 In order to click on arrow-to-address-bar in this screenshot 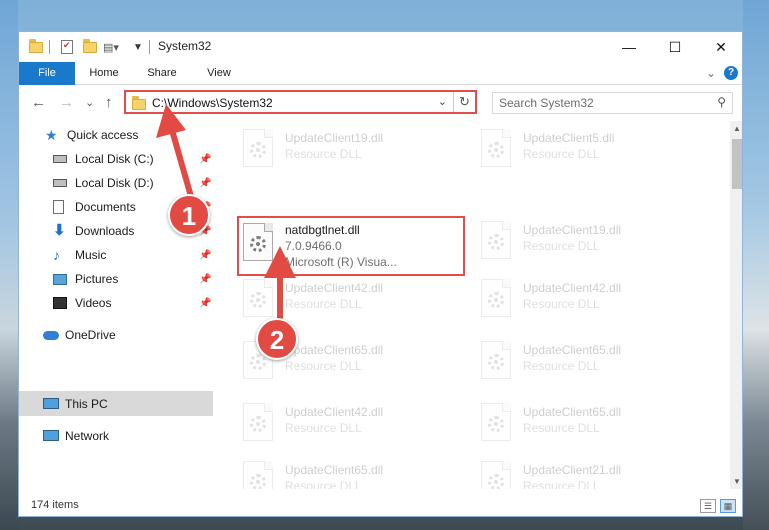, I will do `click(175, 153)`.